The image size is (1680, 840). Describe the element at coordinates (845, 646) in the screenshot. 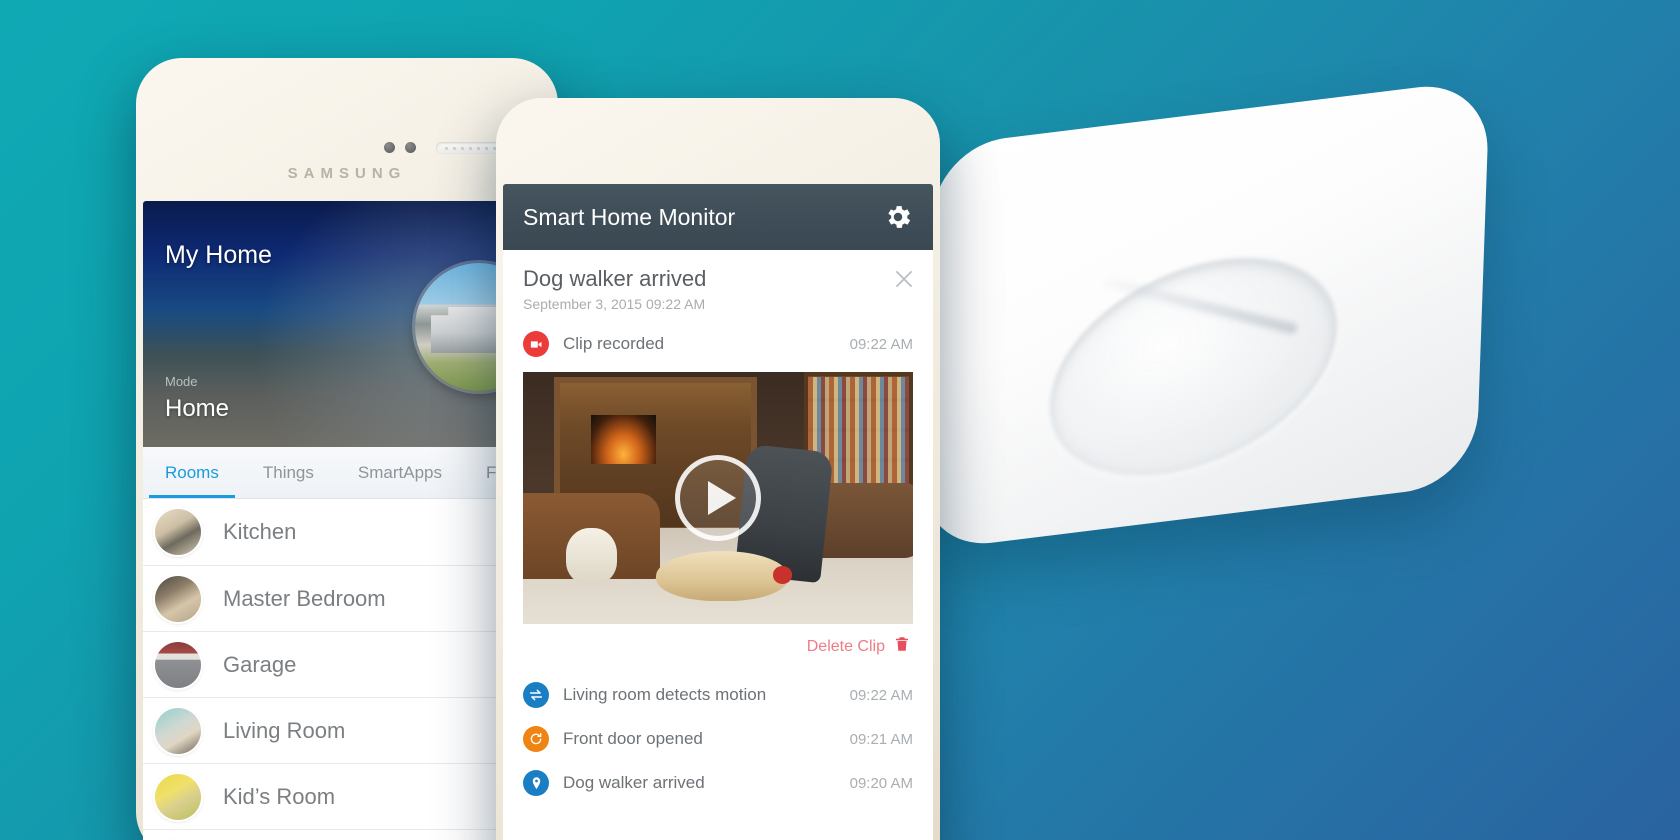

I see `delete-clip-label: Delete Clip` at that location.